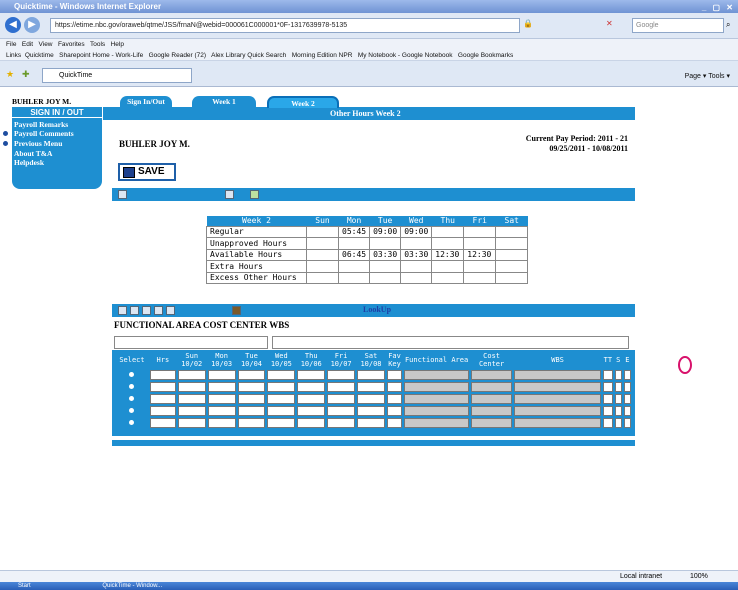 The width and height of the screenshot is (738, 590). What do you see at coordinates (32, 25) in the screenshot?
I see `forward-icon: ▶` at bounding box center [32, 25].